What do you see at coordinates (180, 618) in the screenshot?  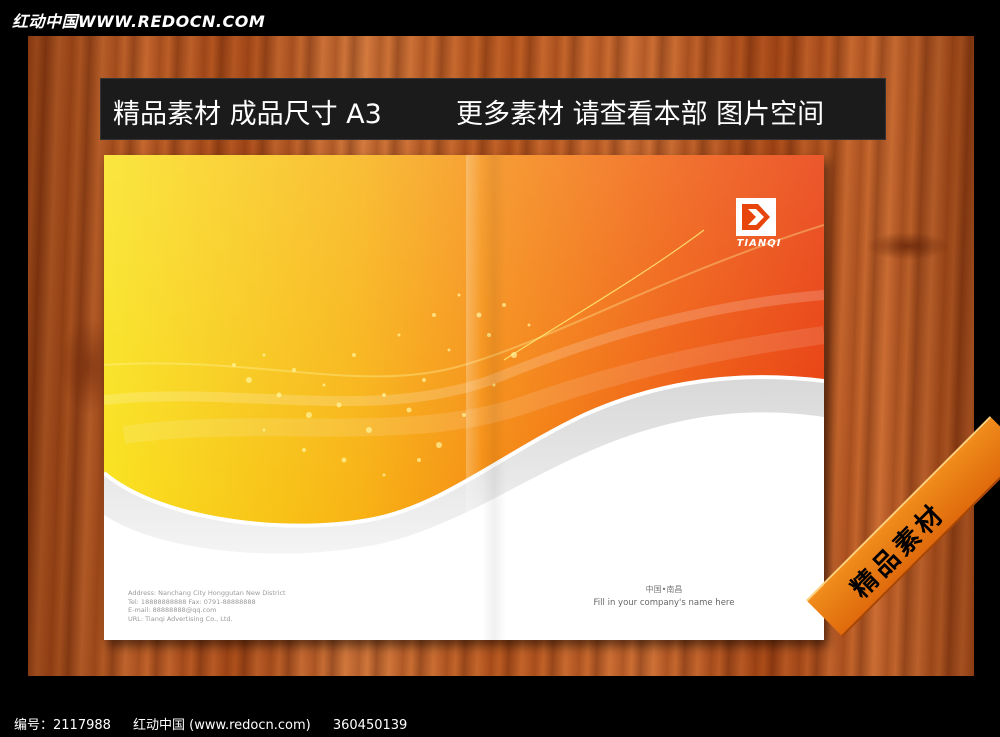 I see `contact-line: URL: Tianqi Advertising Co., Ltd.` at bounding box center [180, 618].